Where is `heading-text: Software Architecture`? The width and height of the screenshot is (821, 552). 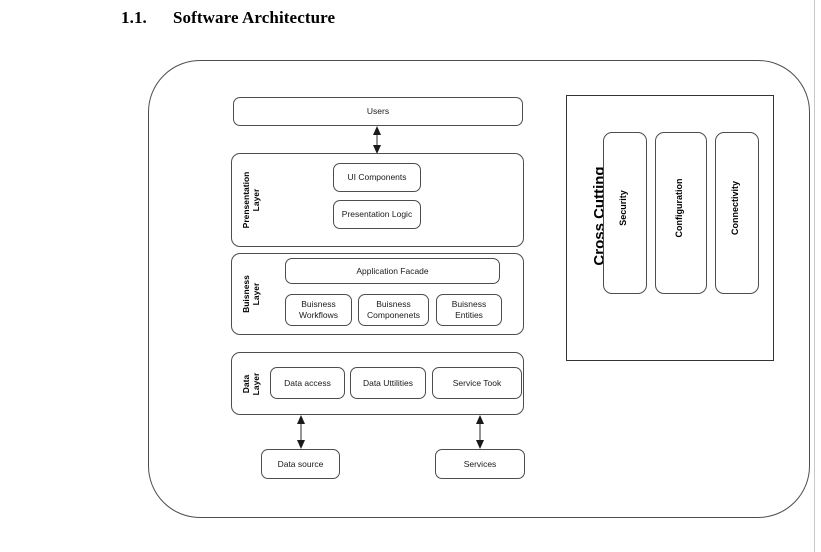
heading-text: Software Architecture is located at coordinates (254, 17).